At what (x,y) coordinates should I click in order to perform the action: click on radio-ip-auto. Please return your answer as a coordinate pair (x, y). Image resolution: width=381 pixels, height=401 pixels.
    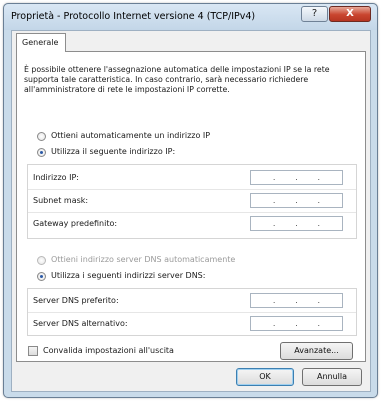
    Looking at the image, I should click on (41, 136).